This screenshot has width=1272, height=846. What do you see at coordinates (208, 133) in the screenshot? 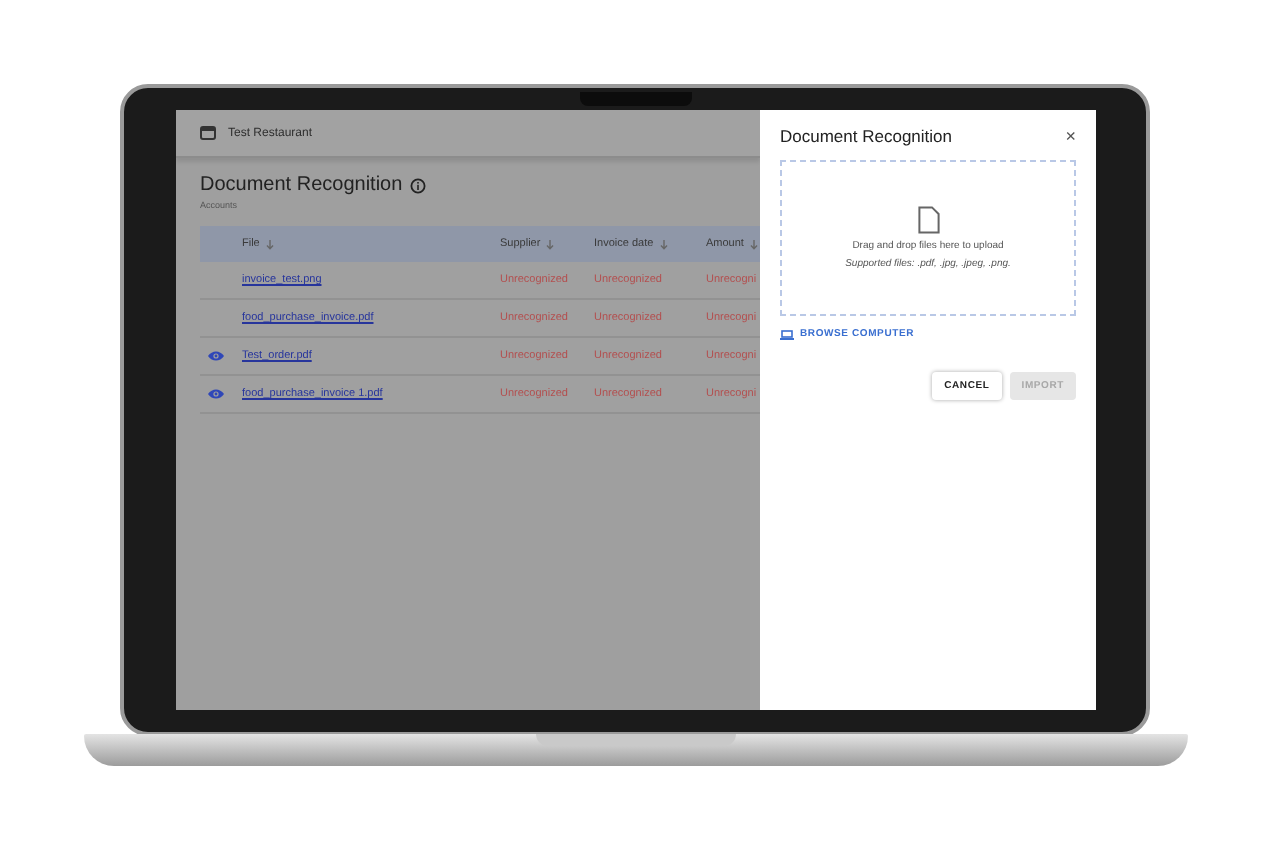
I see `store-icon` at bounding box center [208, 133].